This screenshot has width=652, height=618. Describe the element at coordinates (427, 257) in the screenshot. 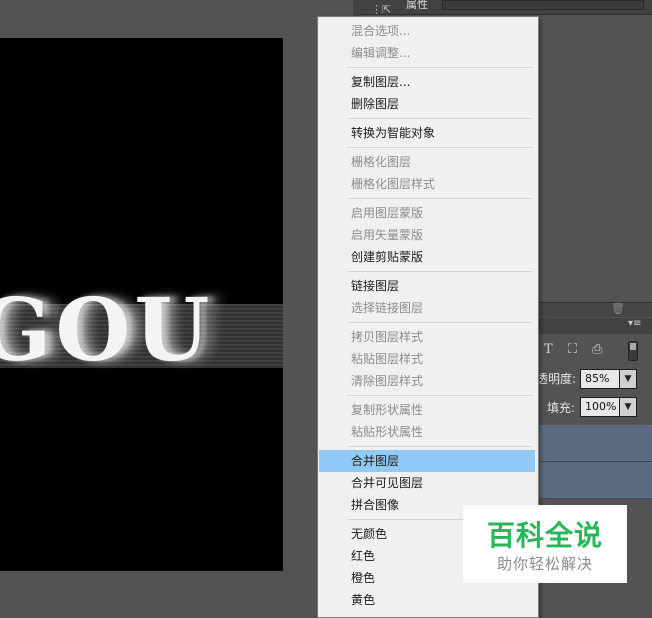

I see `menu-item: 创建剪贴蒙版` at that location.